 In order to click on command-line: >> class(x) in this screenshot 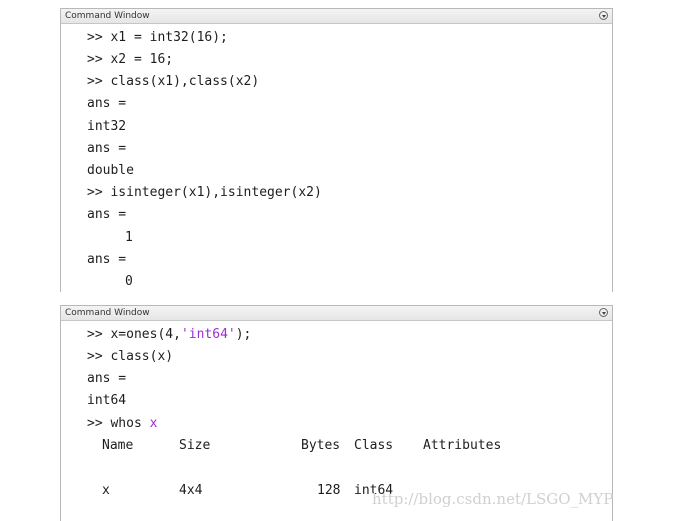, I will do `click(130, 357)`.